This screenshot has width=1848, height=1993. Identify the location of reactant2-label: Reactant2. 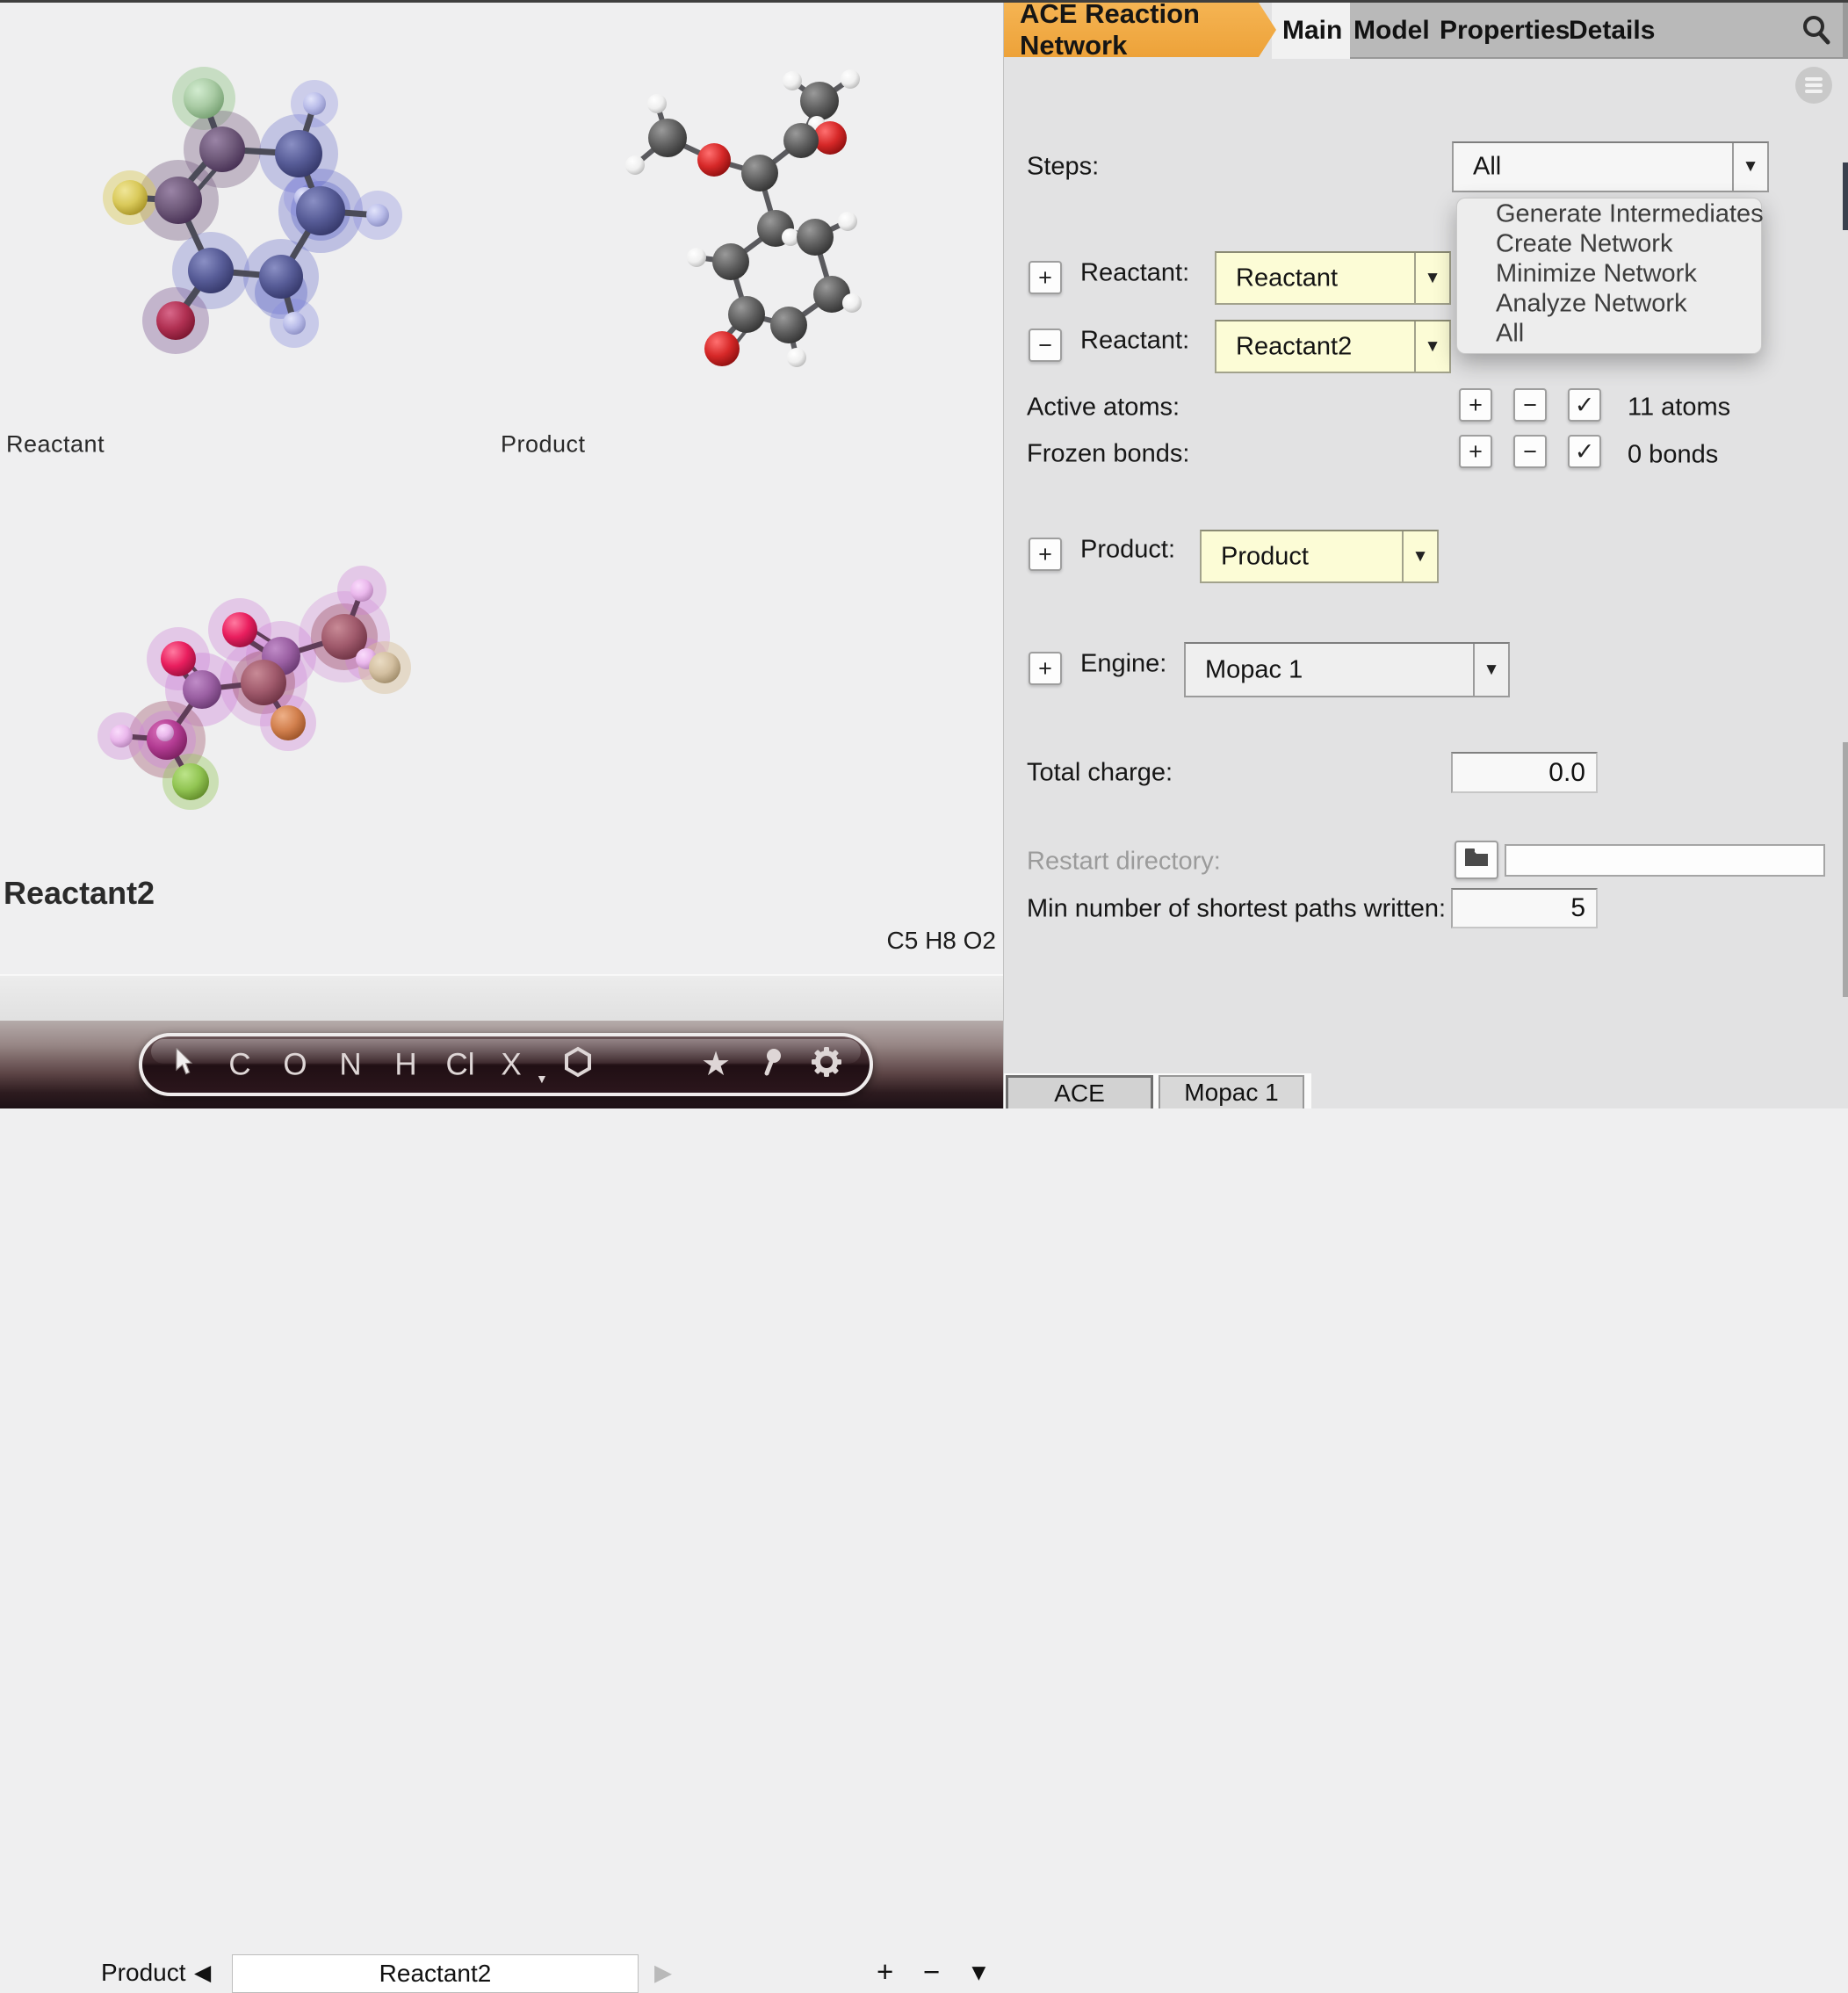
(79, 893).